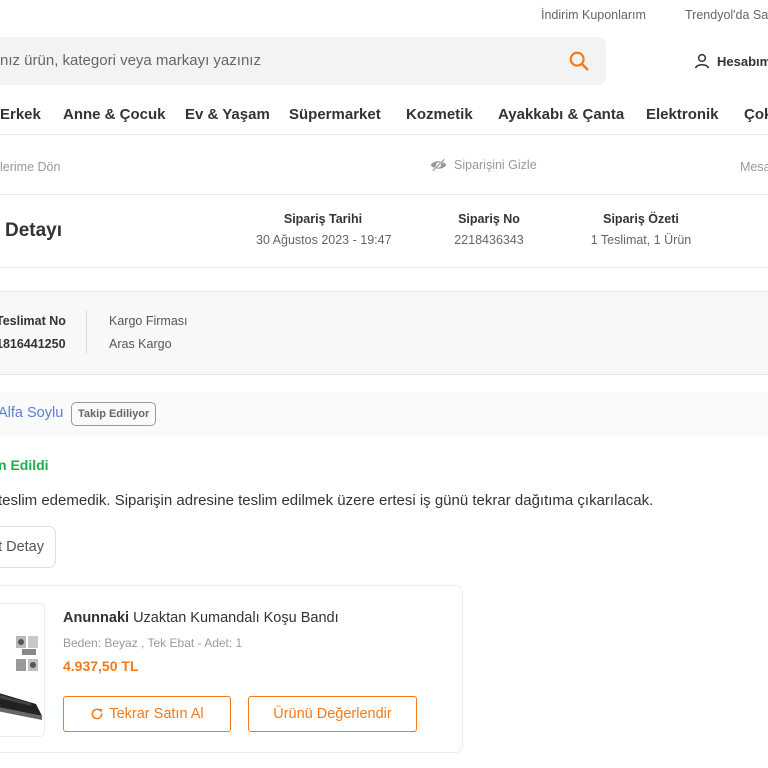 This screenshot has height=768, width=768. What do you see at coordinates (31, 413) in the screenshot?
I see `receiver-name: Alfa Soylu` at bounding box center [31, 413].